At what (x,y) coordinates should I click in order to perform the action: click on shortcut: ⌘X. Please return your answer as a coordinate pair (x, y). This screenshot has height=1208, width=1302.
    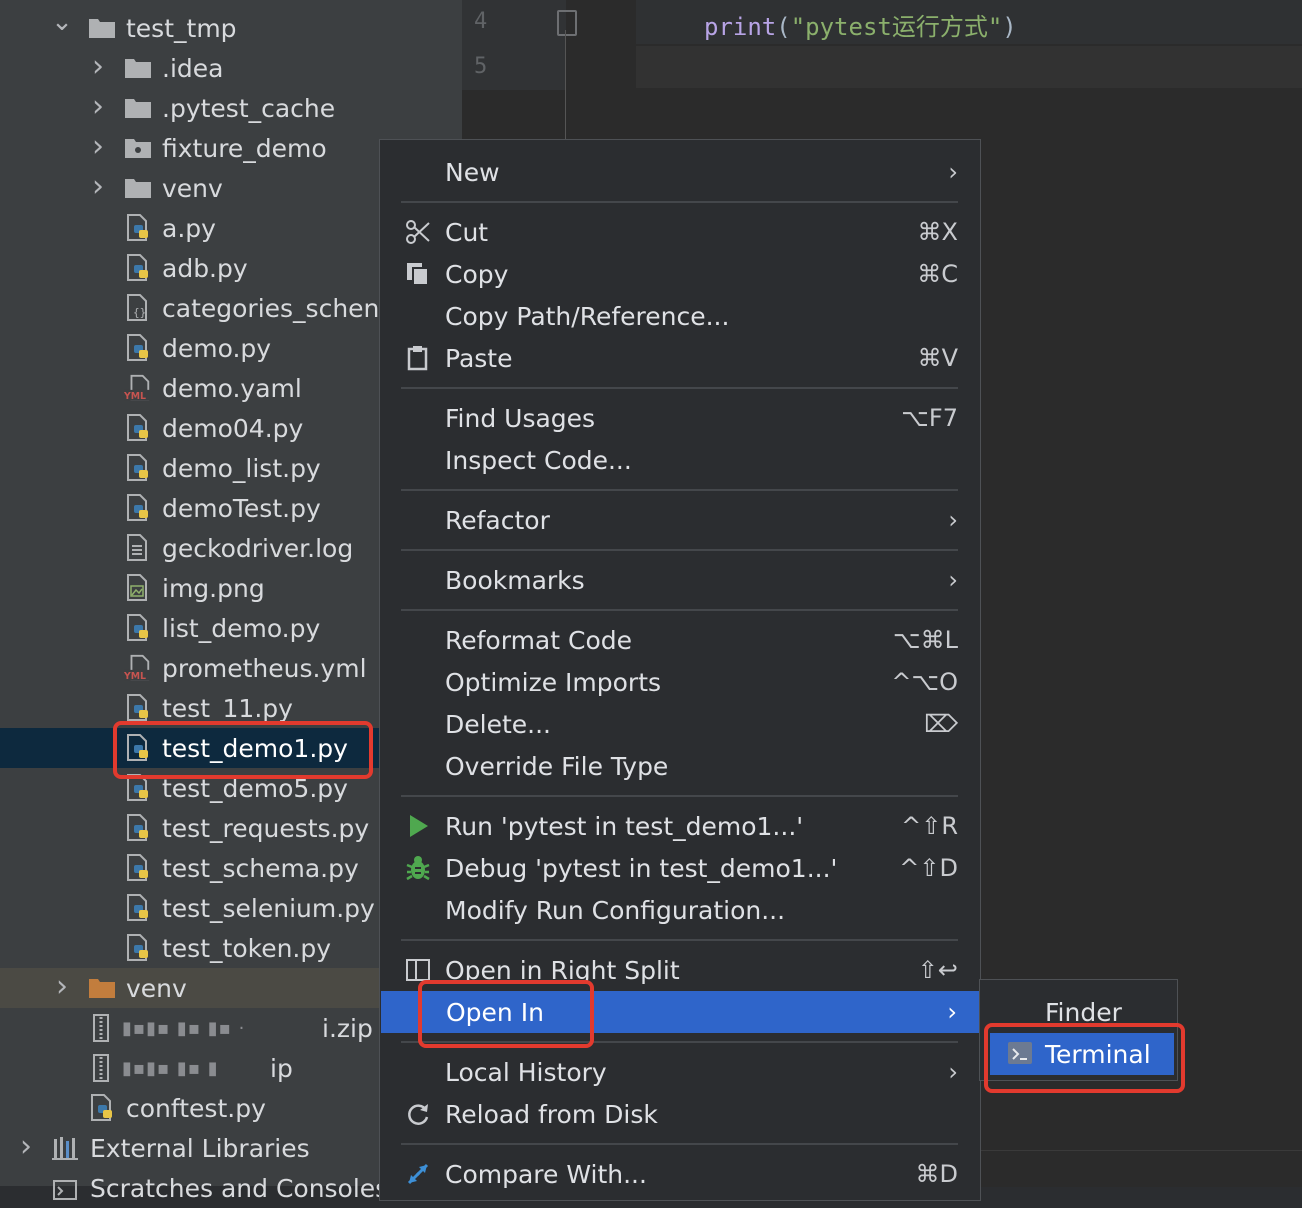
    Looking at the image, I should click on (937, 232).